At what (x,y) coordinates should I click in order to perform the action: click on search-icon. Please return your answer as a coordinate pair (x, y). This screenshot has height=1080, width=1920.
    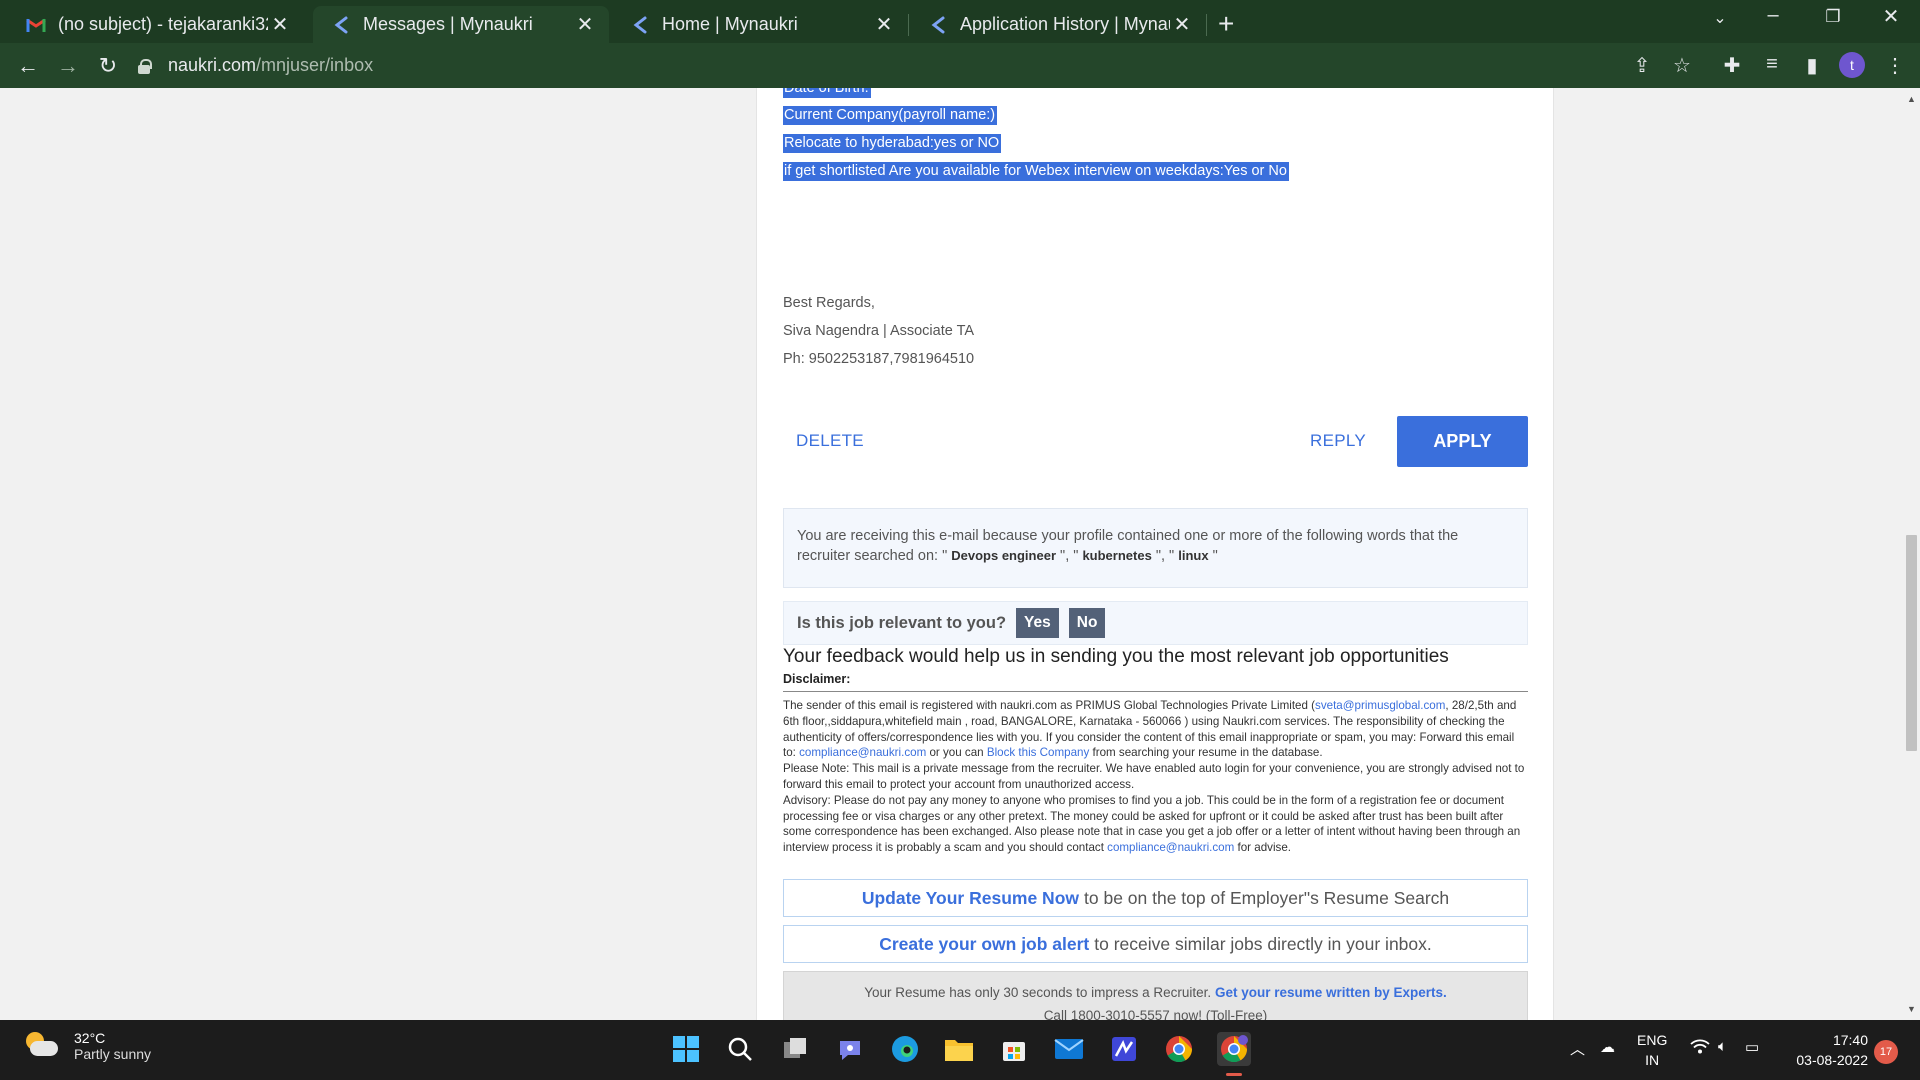
    Looking at the image, I should click on (740, 1049).